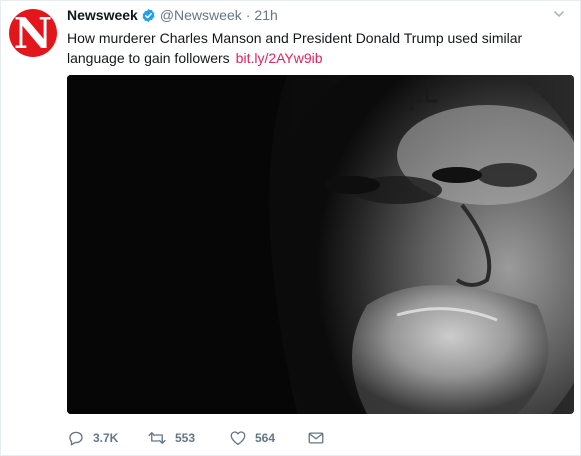 Image resolution: width=581 pixels, height=456 pixels. What do you see at coordinates (148, 15) in the screenshot?
I see `verified-badge-icon` at bounding box center [148, 15].